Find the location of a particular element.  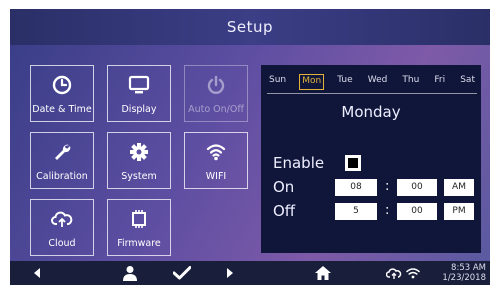

auto-on-off-label: Auto On/Off is located at coordinates (216, 109).